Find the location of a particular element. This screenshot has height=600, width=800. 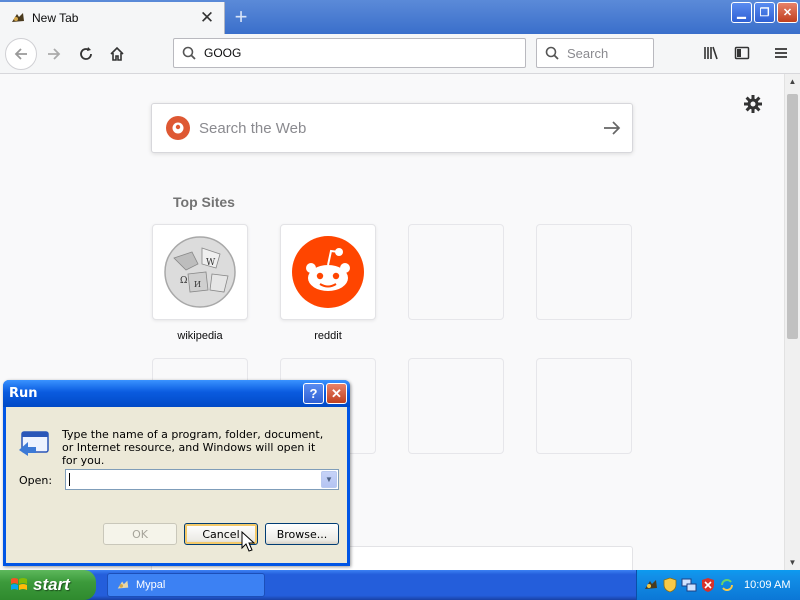

top-site-label: wikipedia is located at coordinates (200, 336).